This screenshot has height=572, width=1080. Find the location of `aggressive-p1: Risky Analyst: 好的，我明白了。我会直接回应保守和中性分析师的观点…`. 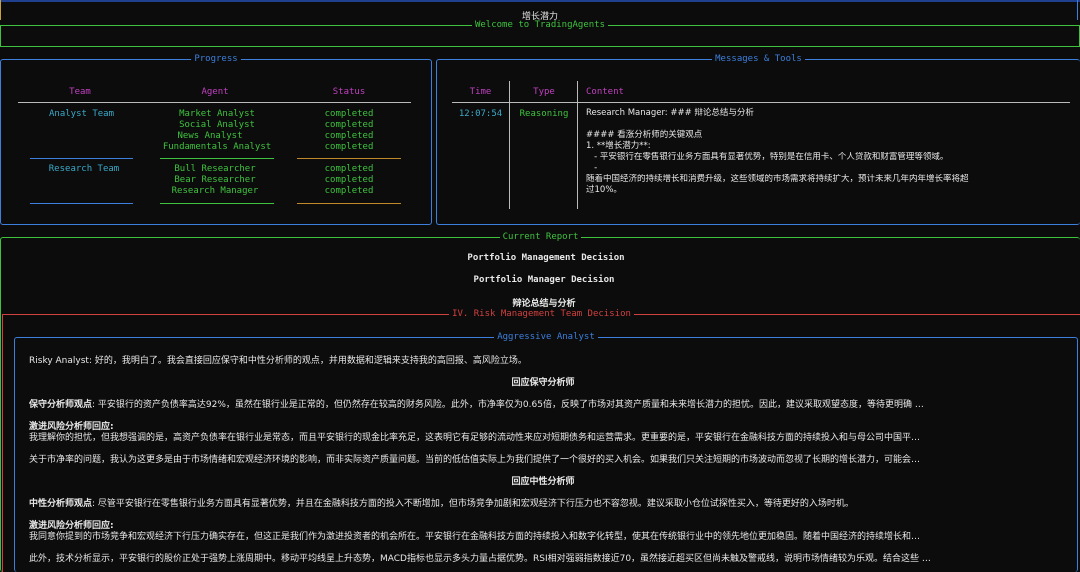

aggressive-p1: Risky Analyst: 好的，我明白了。我会直接回应保守和中性分析师的观点… is located at coordinates (278, 361).